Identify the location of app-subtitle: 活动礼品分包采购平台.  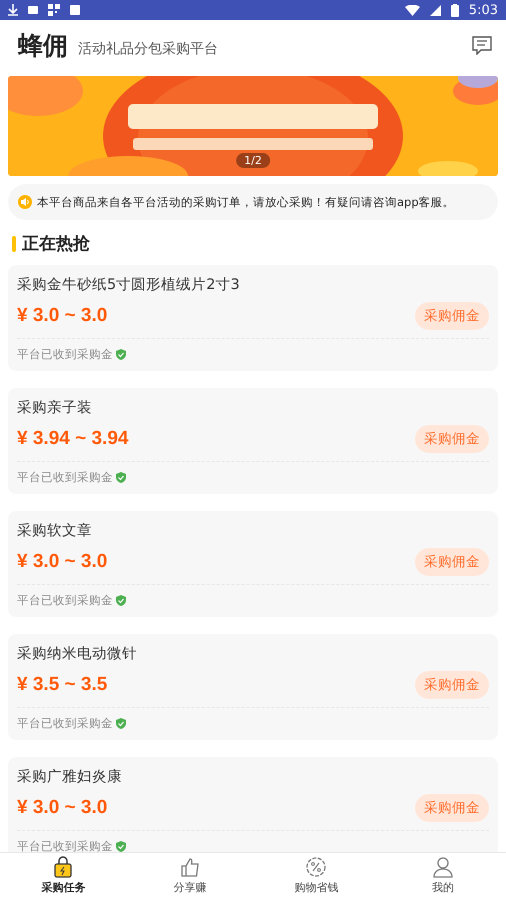
(148, 49).